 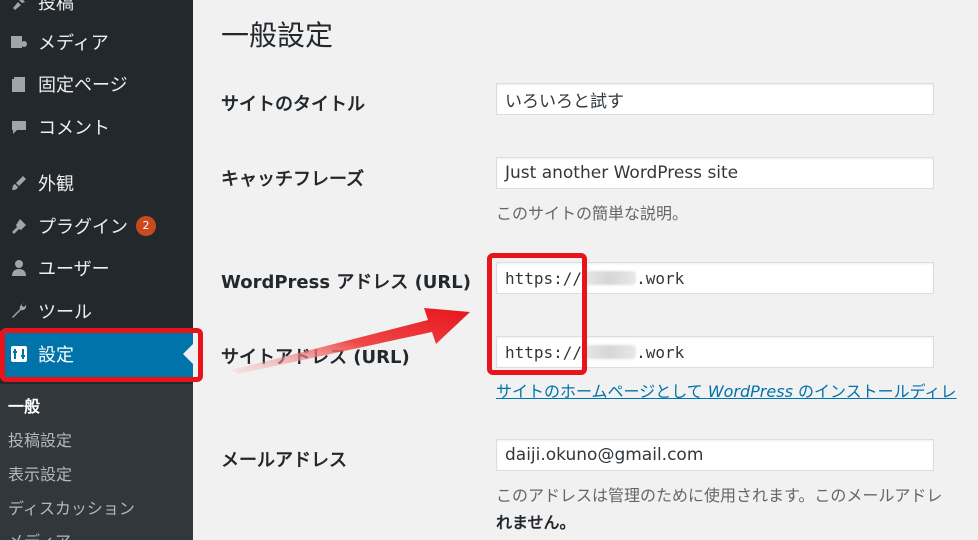 I want to click on page-icon, so click(x=19, y=84).